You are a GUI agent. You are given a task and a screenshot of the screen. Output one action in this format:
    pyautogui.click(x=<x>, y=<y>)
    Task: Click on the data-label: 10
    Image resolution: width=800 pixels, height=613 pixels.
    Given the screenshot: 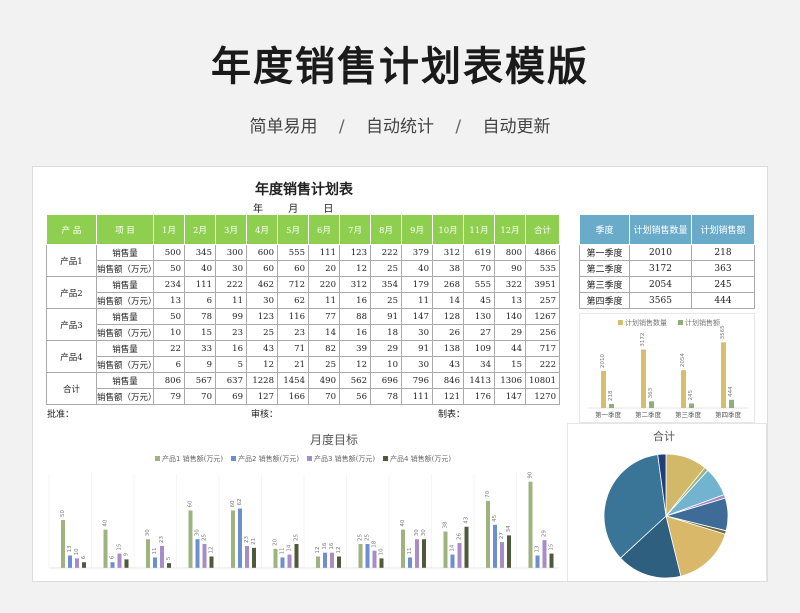 What is the action you would take?
    pyautogui.click(x=382, y=551)
    